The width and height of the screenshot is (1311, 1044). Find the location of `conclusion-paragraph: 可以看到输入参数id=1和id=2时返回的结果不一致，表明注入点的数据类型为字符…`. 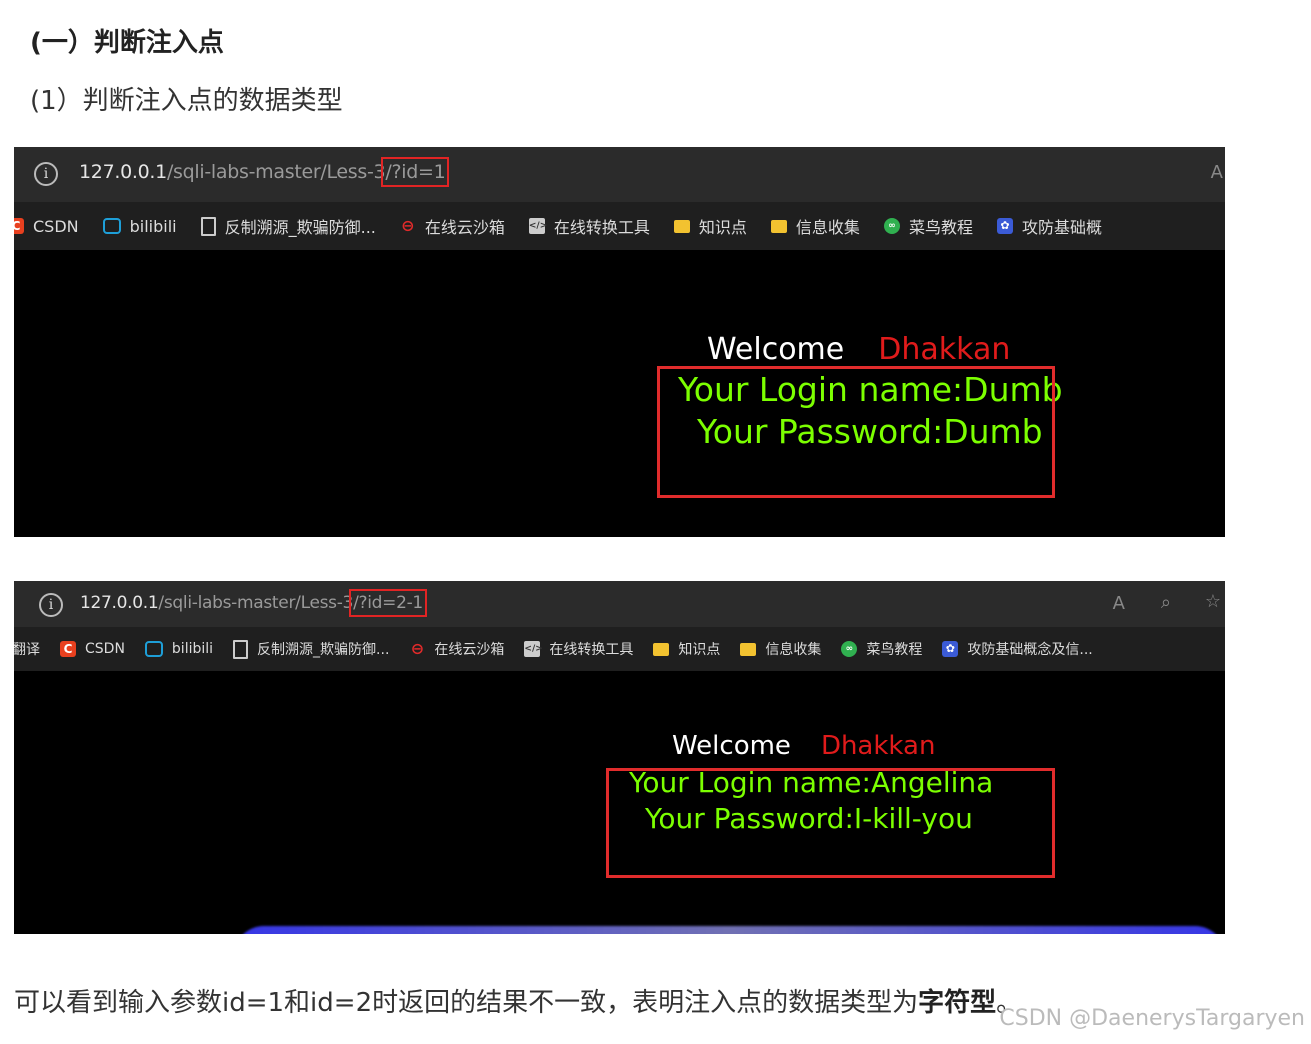

conclusion-paragraph: 可以看到输入参数id=1和id=2时返回的结果不一致，表明注入点的数据类型为字符… is located at coordinates (518, 1000).